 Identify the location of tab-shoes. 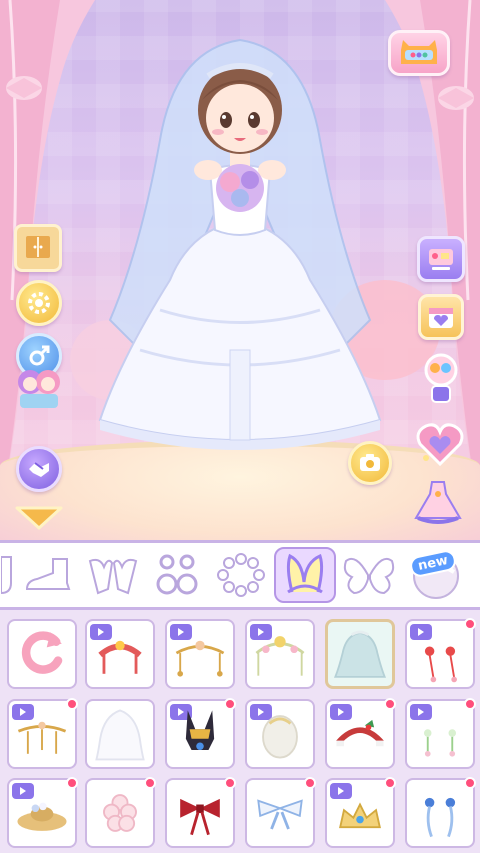
(49, 575).